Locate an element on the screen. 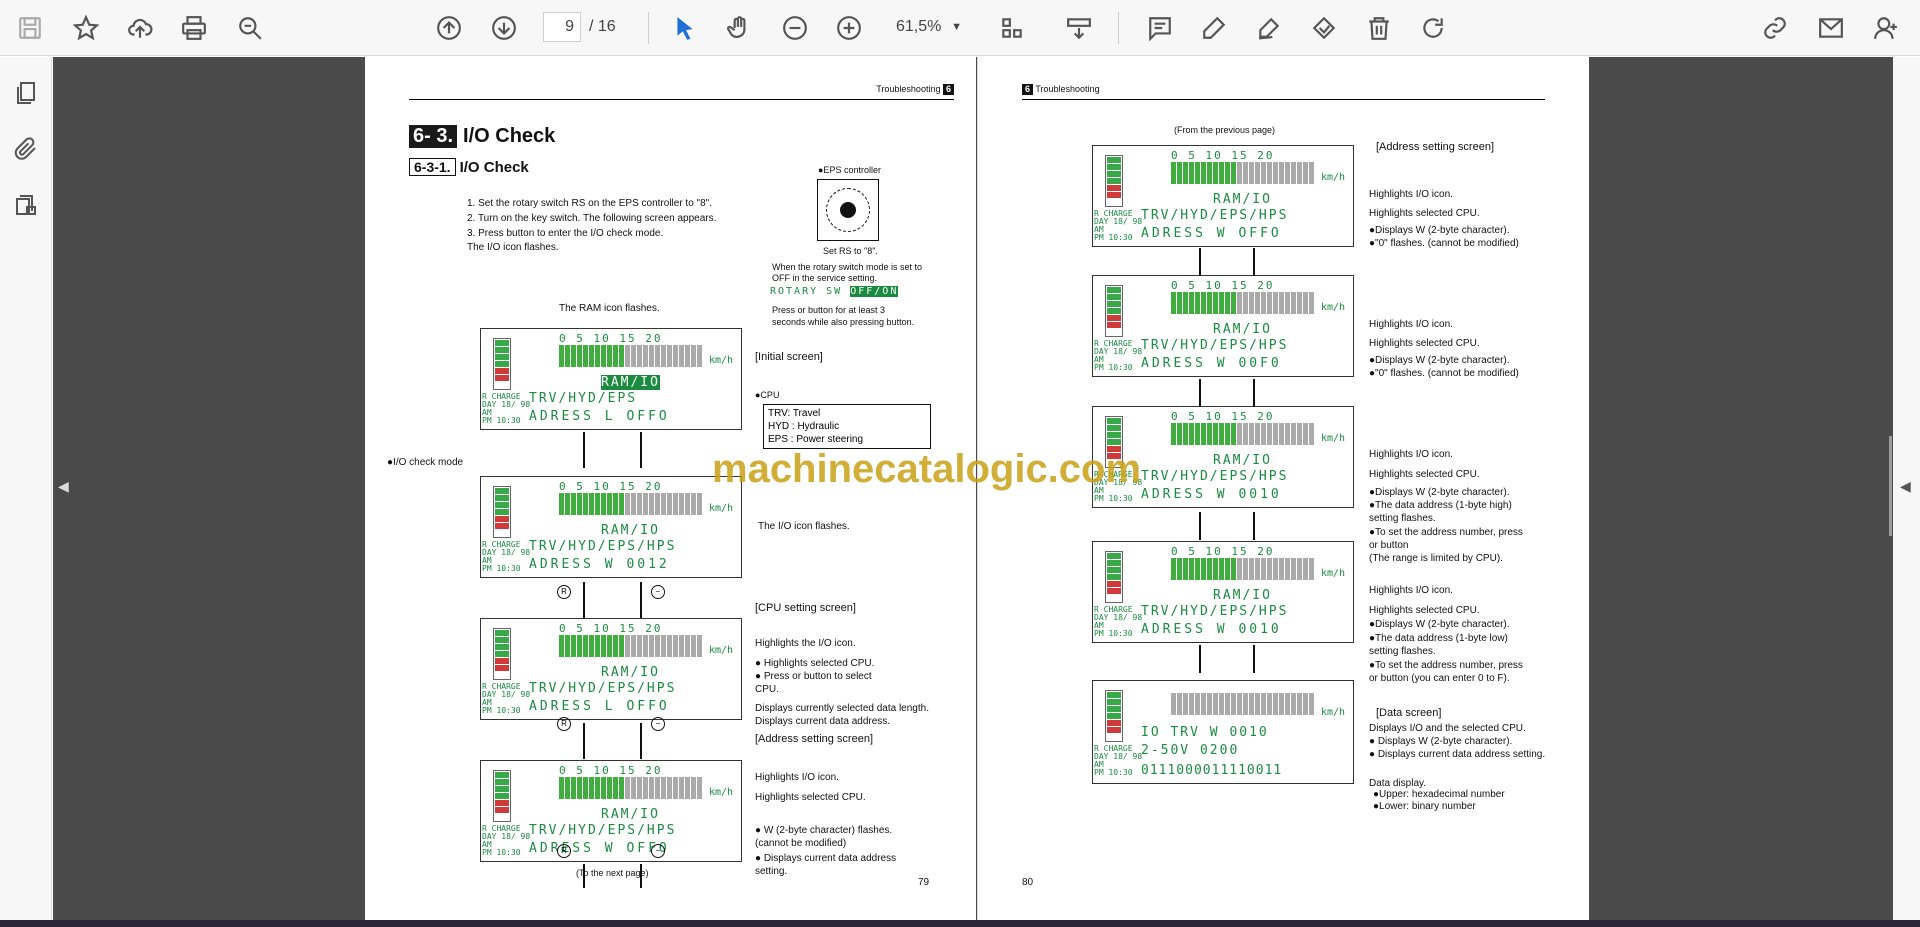  prev-page-icon is located at coordinates (449, 28).